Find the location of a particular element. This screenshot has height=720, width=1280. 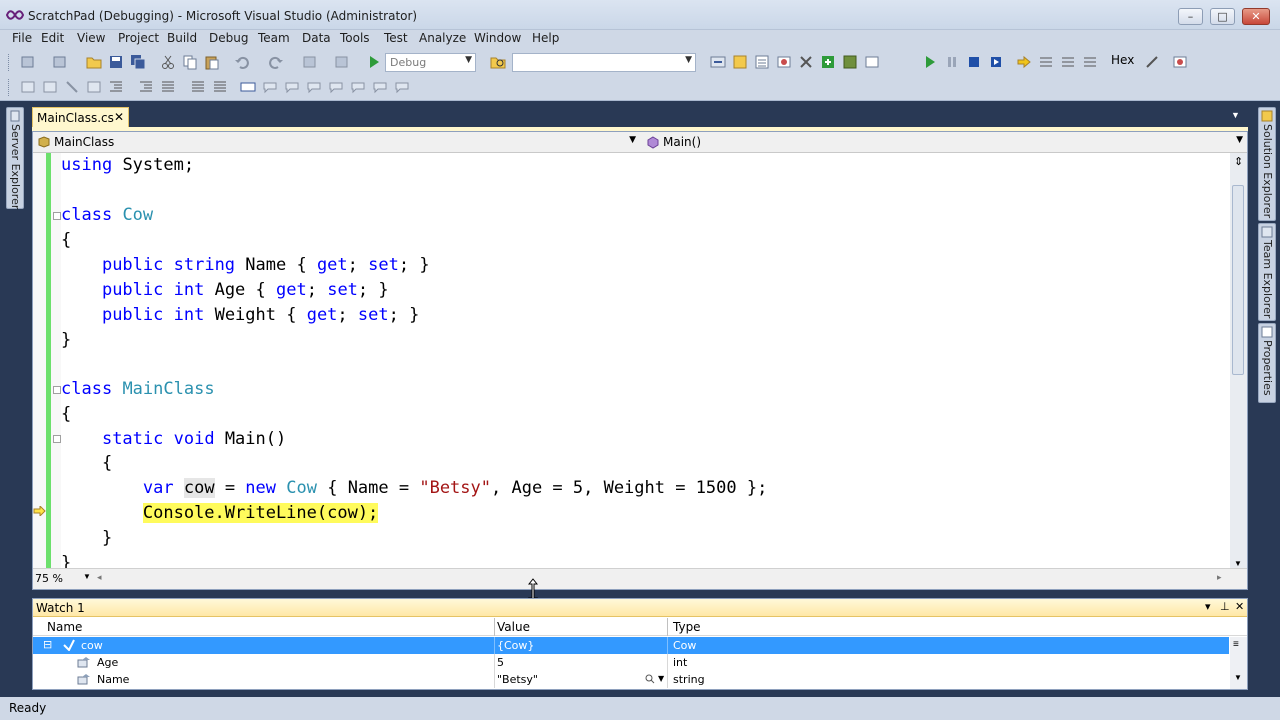

comment-out-icon is located at coordinates (168, 87).